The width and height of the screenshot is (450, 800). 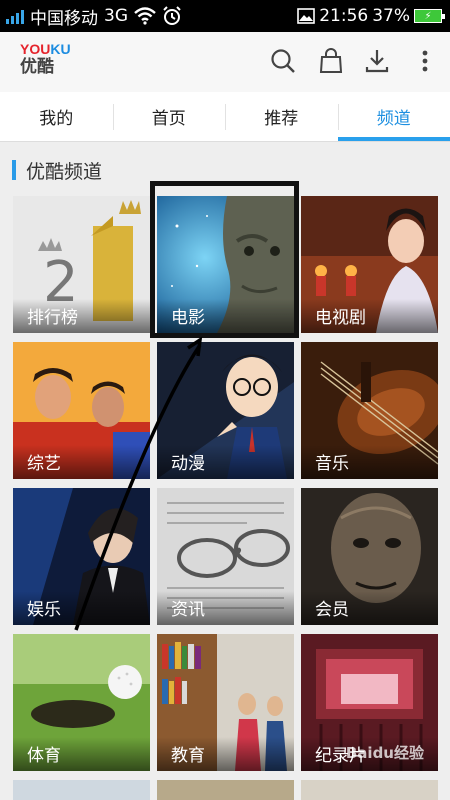 I want to click on more-vertical-icon, so click(x=425, y=61).